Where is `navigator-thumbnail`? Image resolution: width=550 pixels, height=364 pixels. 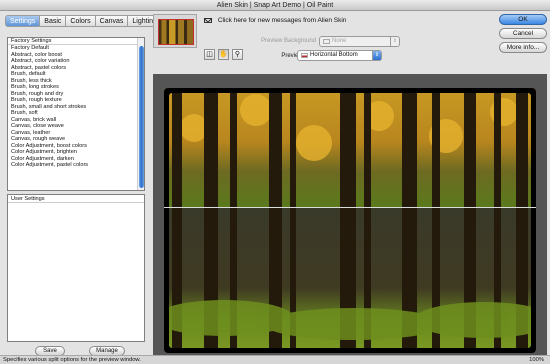
navigator-thumbnail is located at coordinates (175, 31).